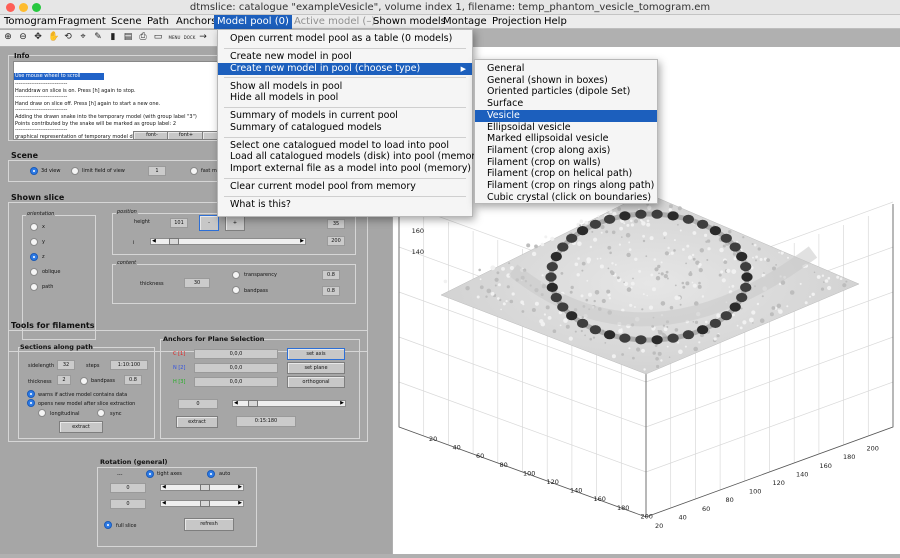 Image resolution: width=900 pixels, height=558 pixels. Describe the element at coordinates (98, 37) in the screenshot. I see `brush-icon: ✎` at that location.